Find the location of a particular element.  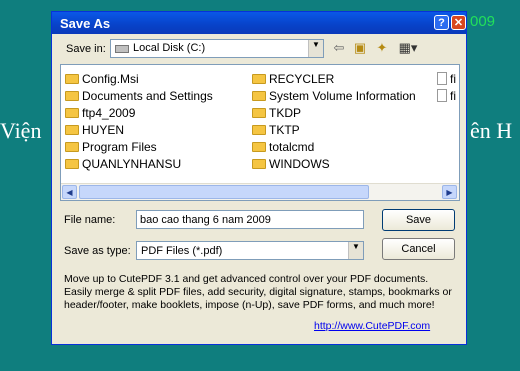

new-folder-icon: ✦ is located at coordinates (382, 47).